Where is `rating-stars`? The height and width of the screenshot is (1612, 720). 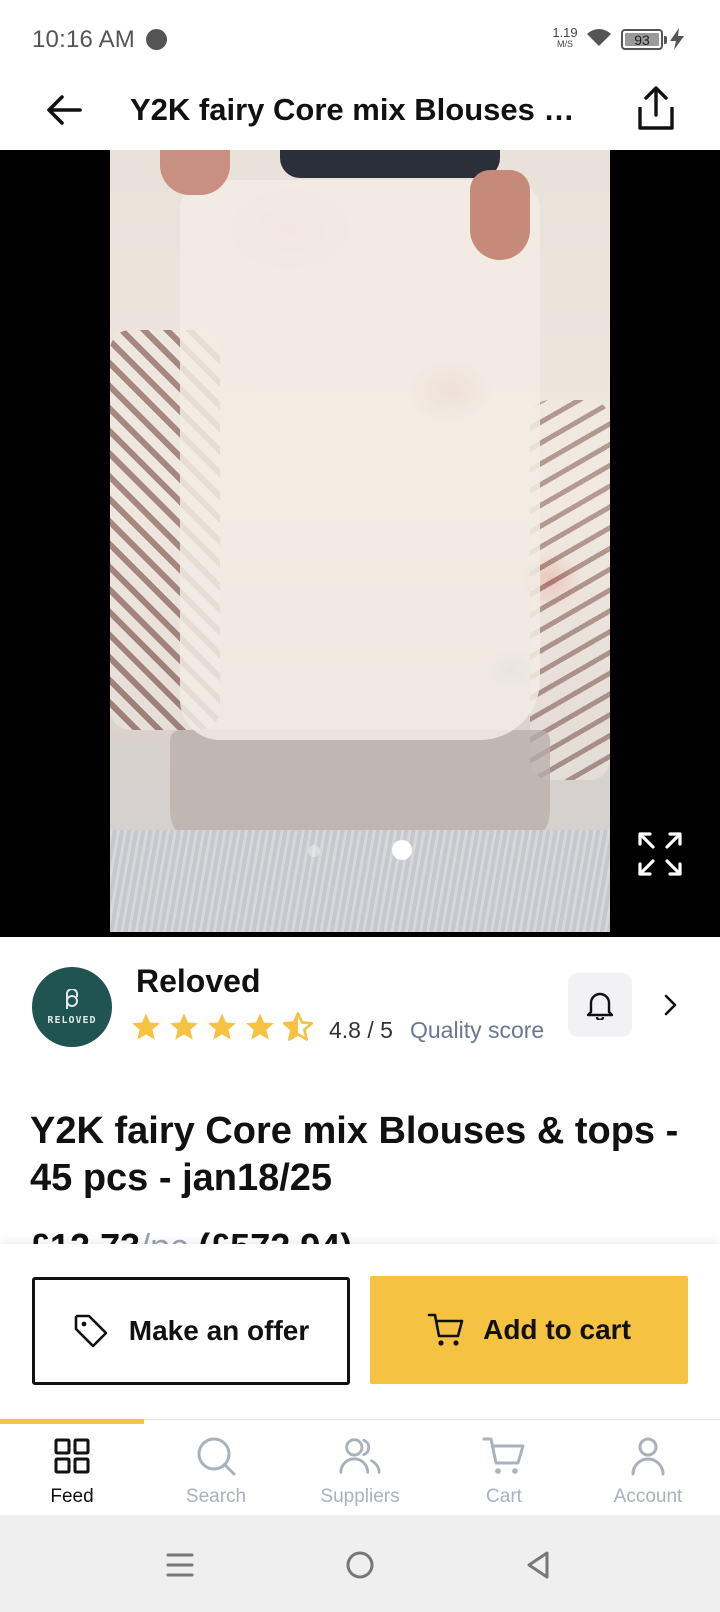
rating-stars is located at coordinates (222, 1027).